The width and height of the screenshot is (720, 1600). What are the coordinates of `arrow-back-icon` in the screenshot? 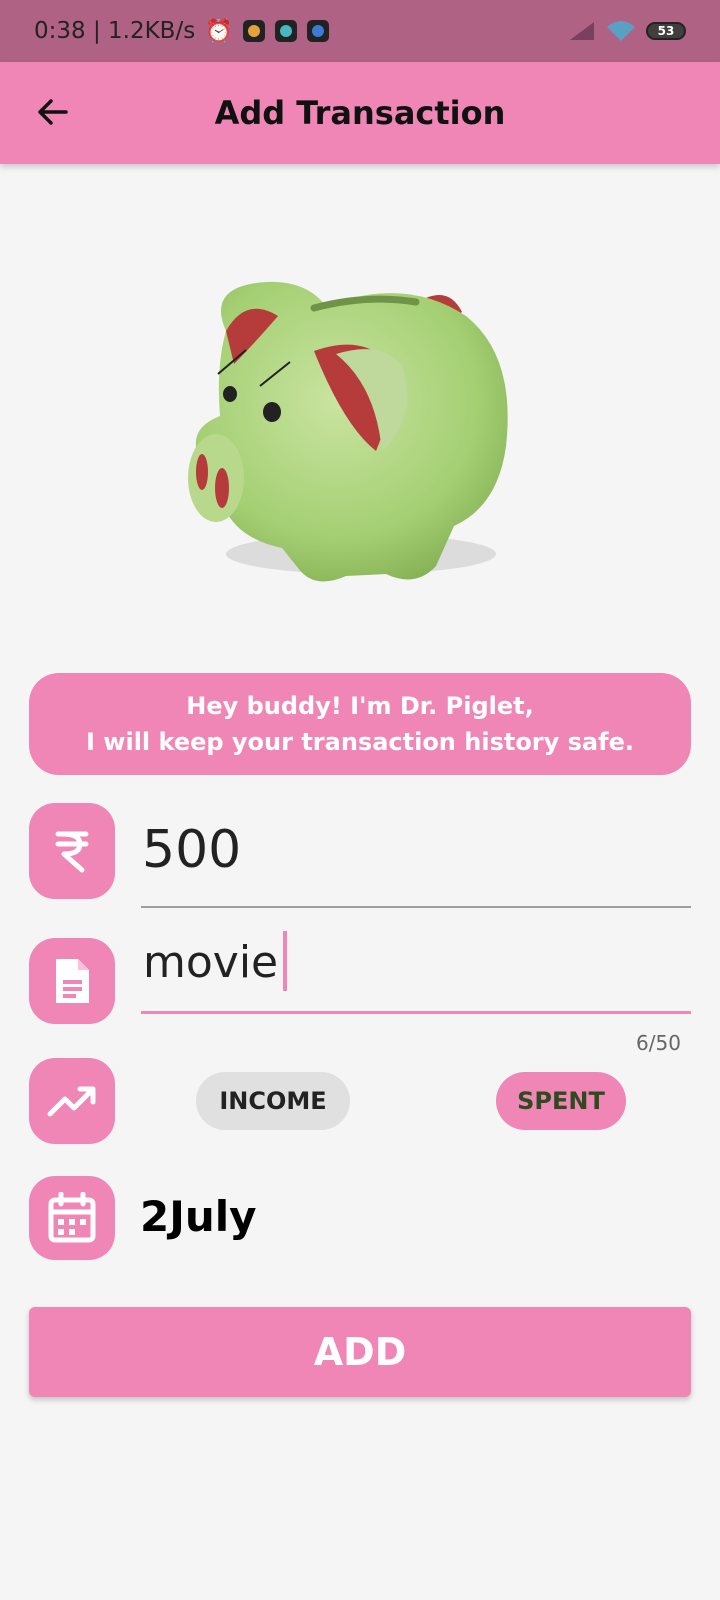 It's located at (52, 112).